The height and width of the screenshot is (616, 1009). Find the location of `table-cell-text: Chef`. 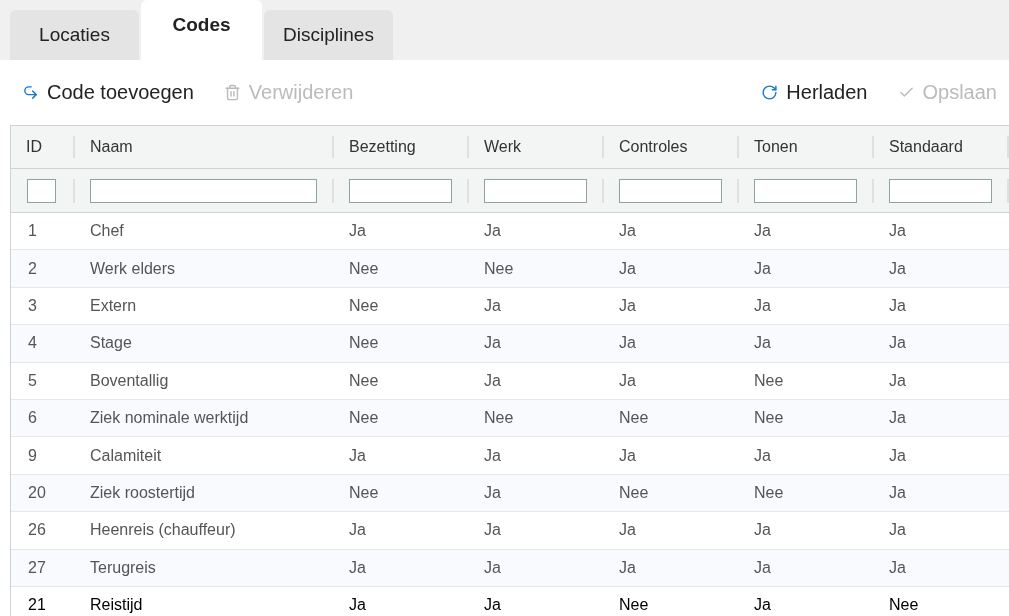

table-cell-text: Chef is located at coordinates (107, 231).